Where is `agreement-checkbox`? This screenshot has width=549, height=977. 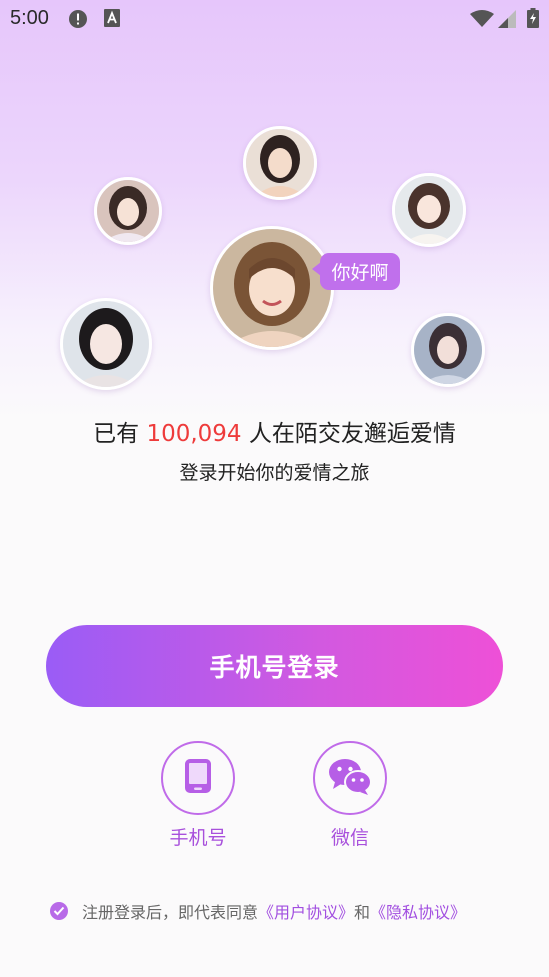 agreement-checkbox is located at coordinates (59, 911).